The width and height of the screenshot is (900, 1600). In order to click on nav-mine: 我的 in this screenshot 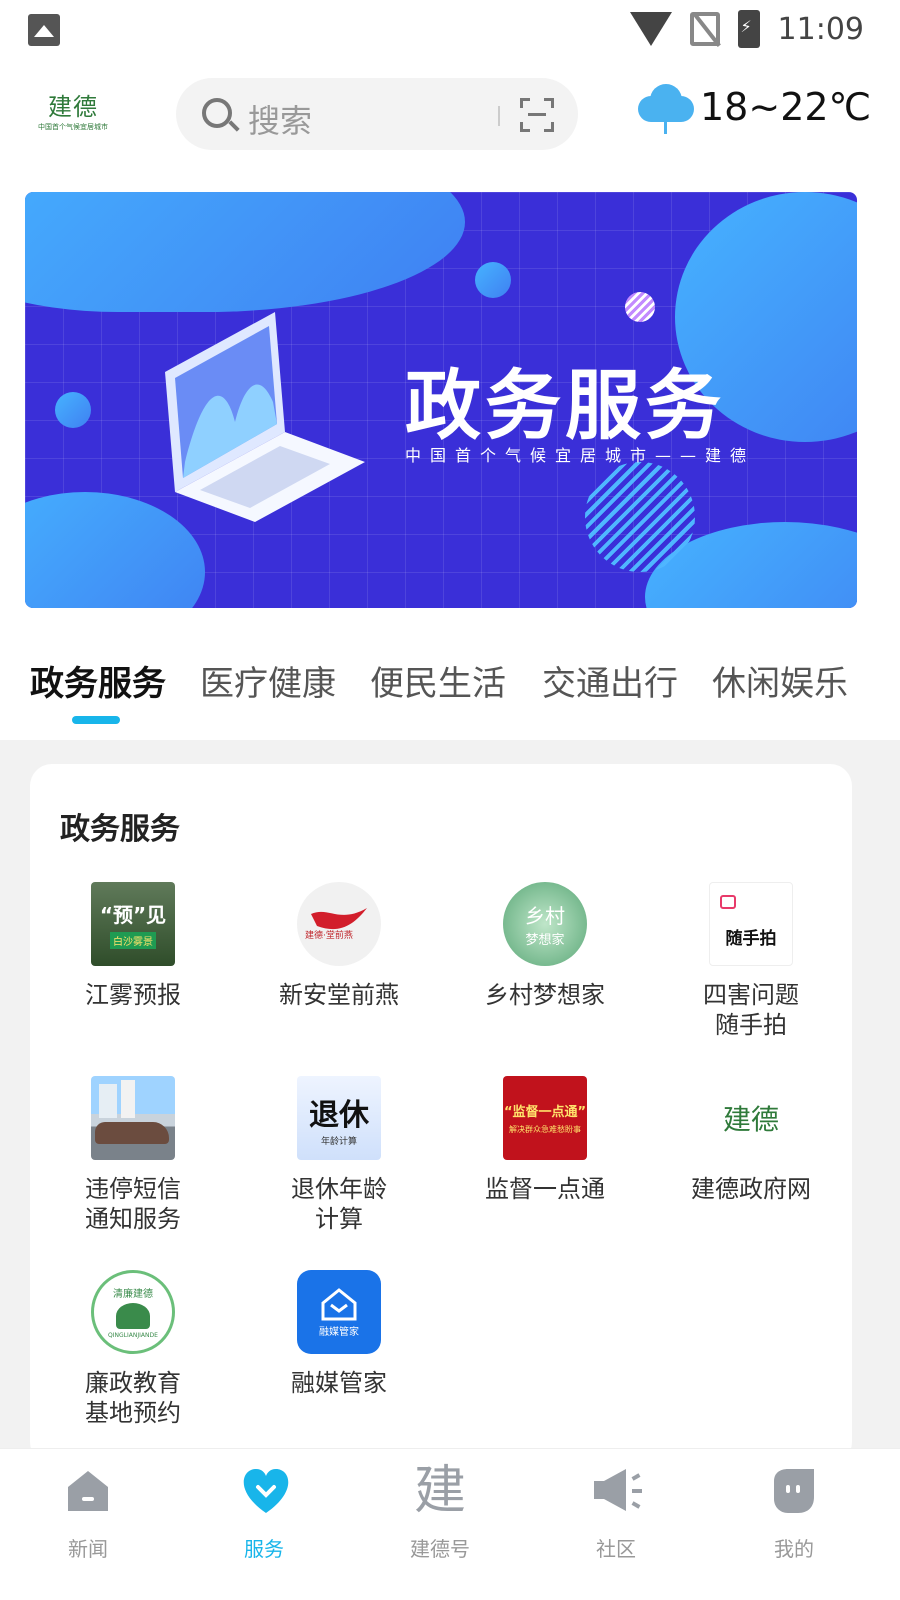, I will do `click(794, 1514)`.